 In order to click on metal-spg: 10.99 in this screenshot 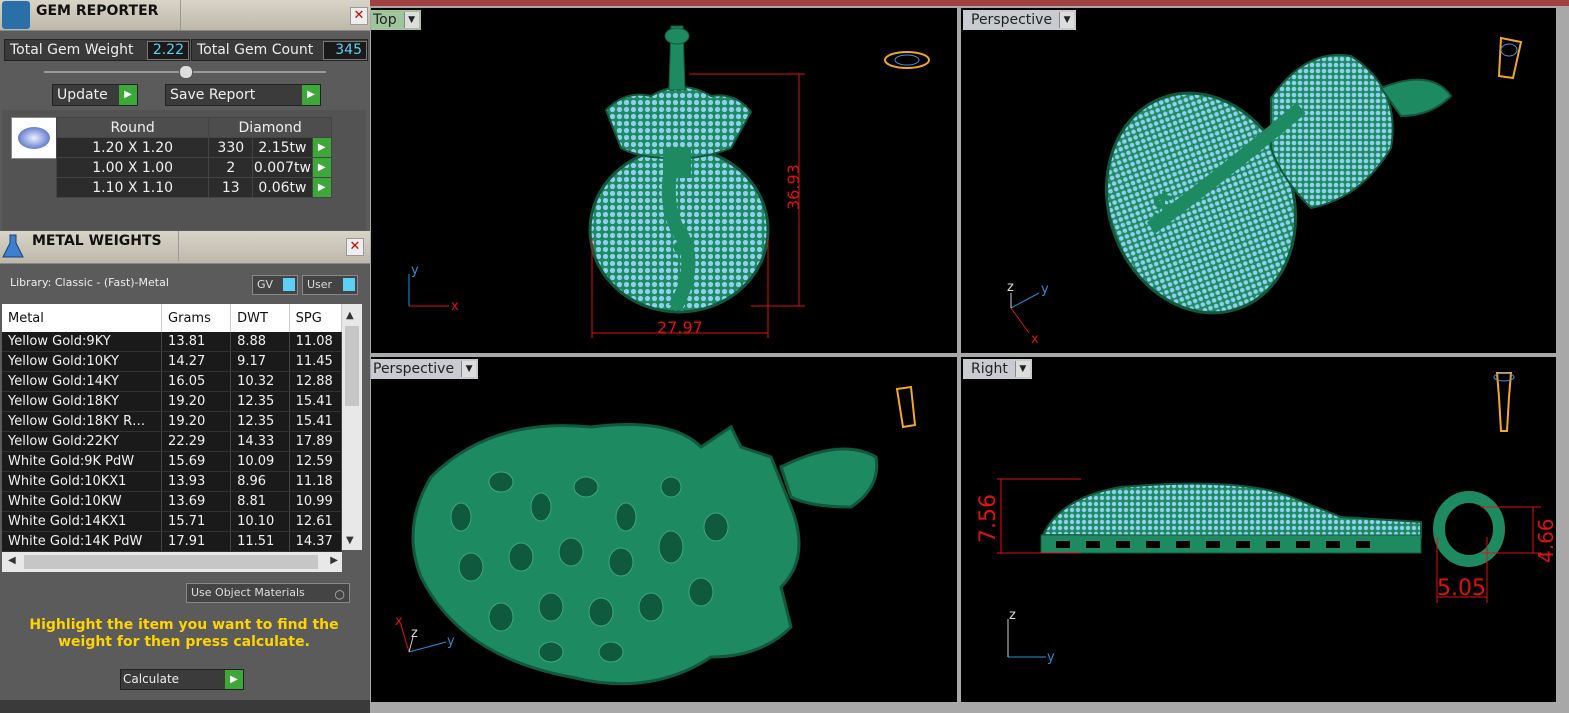, I will do `click(316, 501)`.